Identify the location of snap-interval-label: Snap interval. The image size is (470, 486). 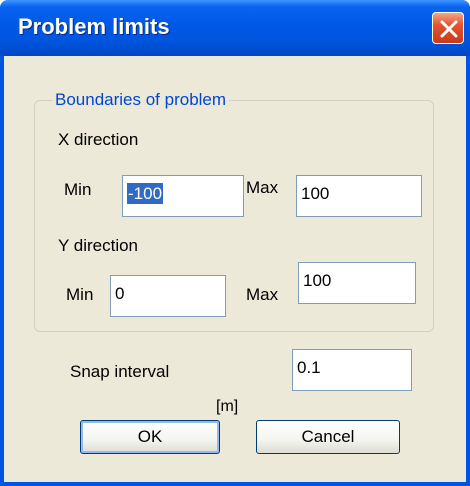
(120, 371).